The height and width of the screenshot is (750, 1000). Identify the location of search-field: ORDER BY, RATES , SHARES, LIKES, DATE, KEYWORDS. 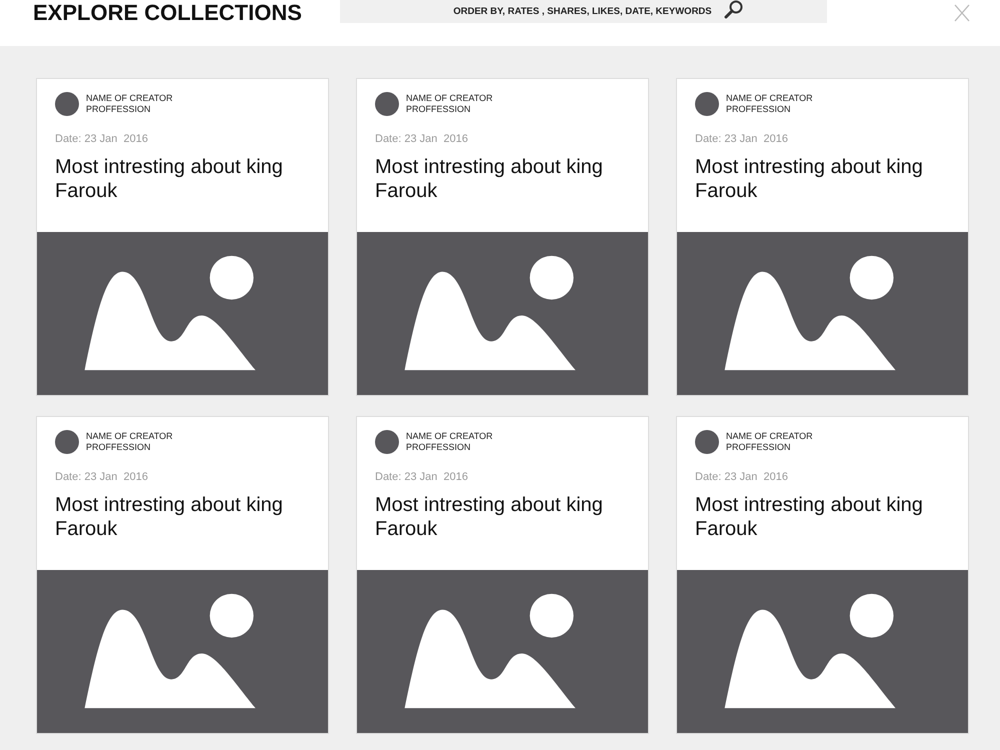
(583, 11).